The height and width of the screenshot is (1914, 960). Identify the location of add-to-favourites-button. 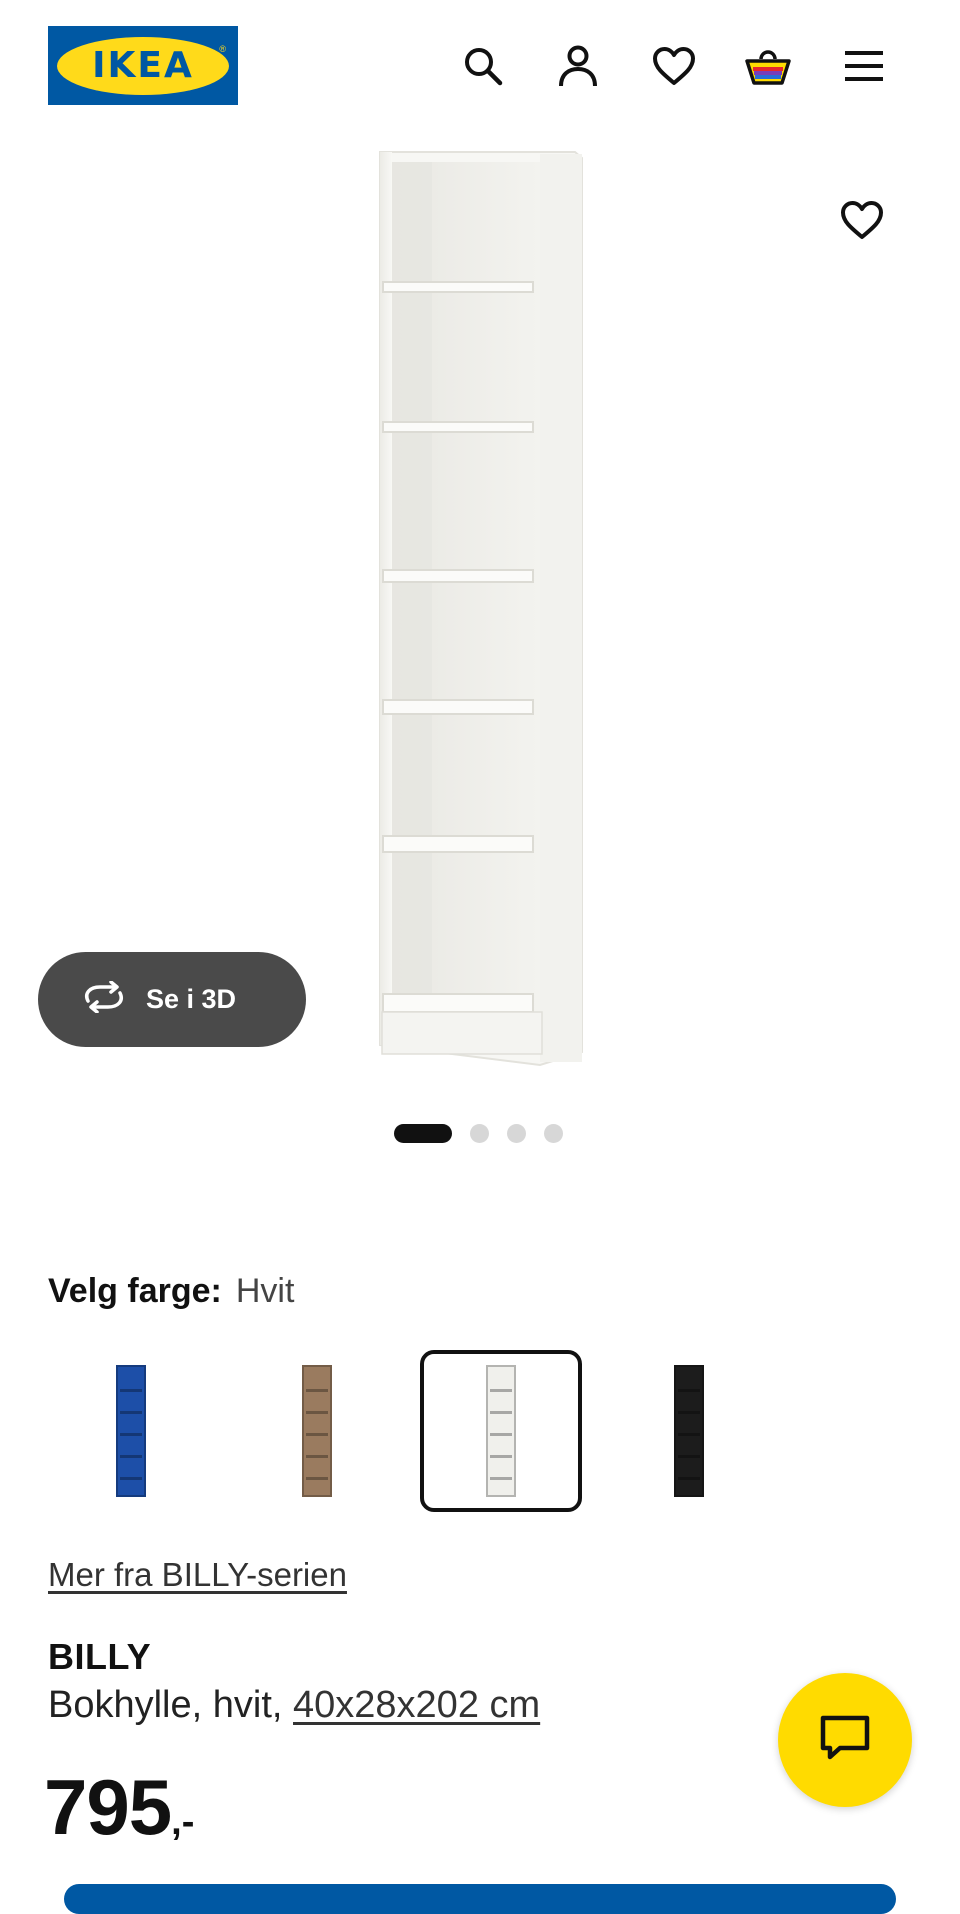
(862, 220).